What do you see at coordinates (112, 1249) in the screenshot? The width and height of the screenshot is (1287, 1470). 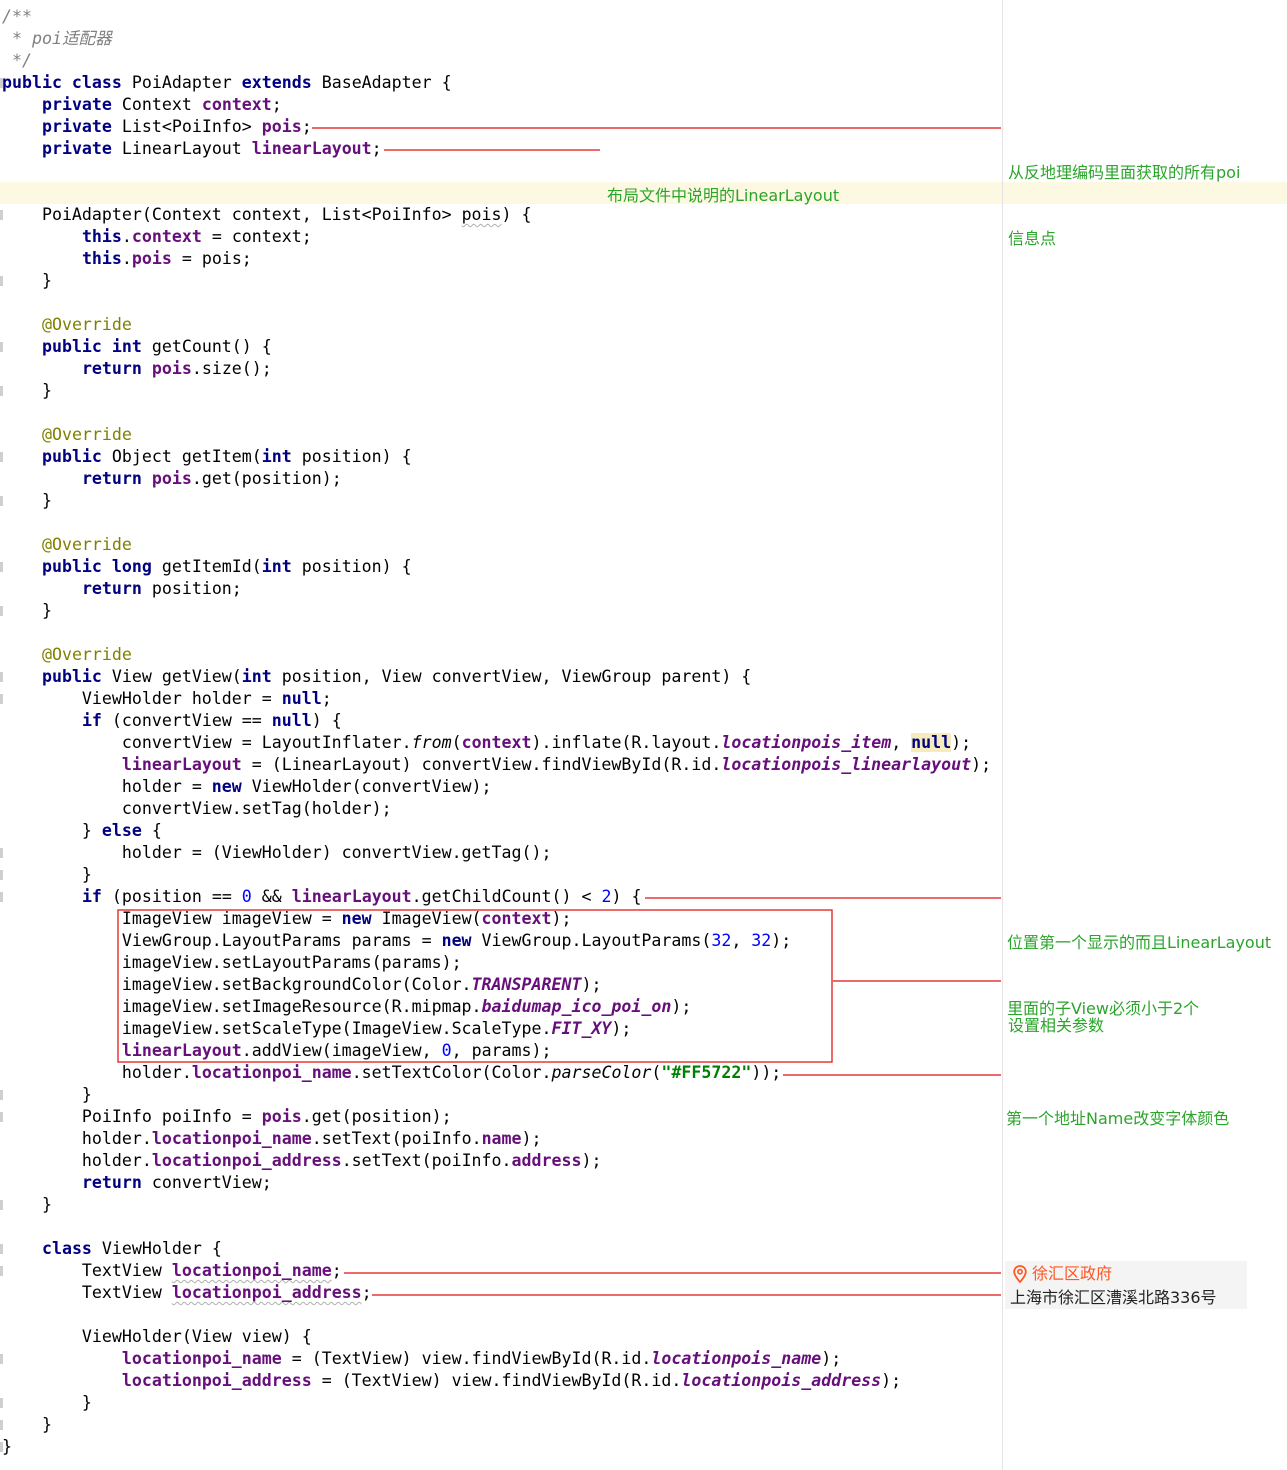 I see `code-line: class ViewHolder {` at bounding box center [112, 1249].